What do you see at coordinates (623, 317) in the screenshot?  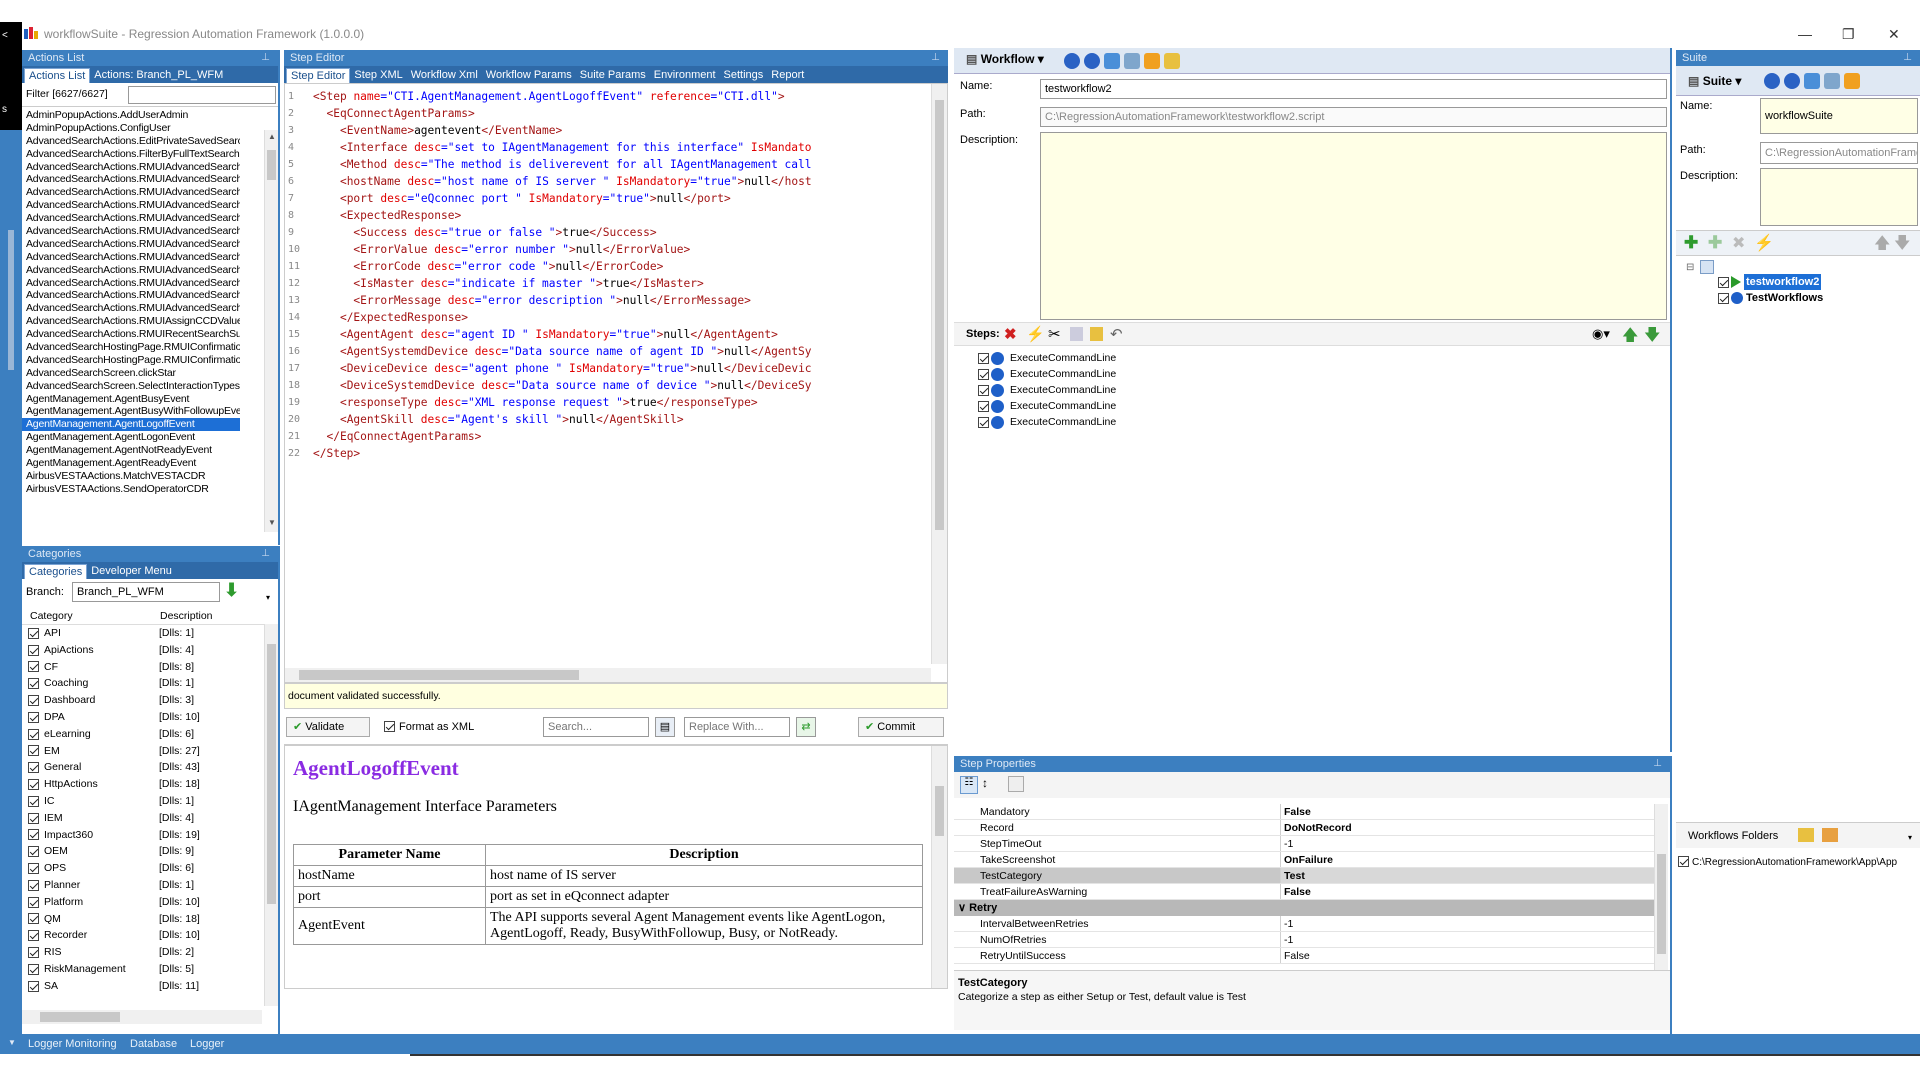 I see `code-line: </ExpectedResponse>` at bounding box center [623, 317].